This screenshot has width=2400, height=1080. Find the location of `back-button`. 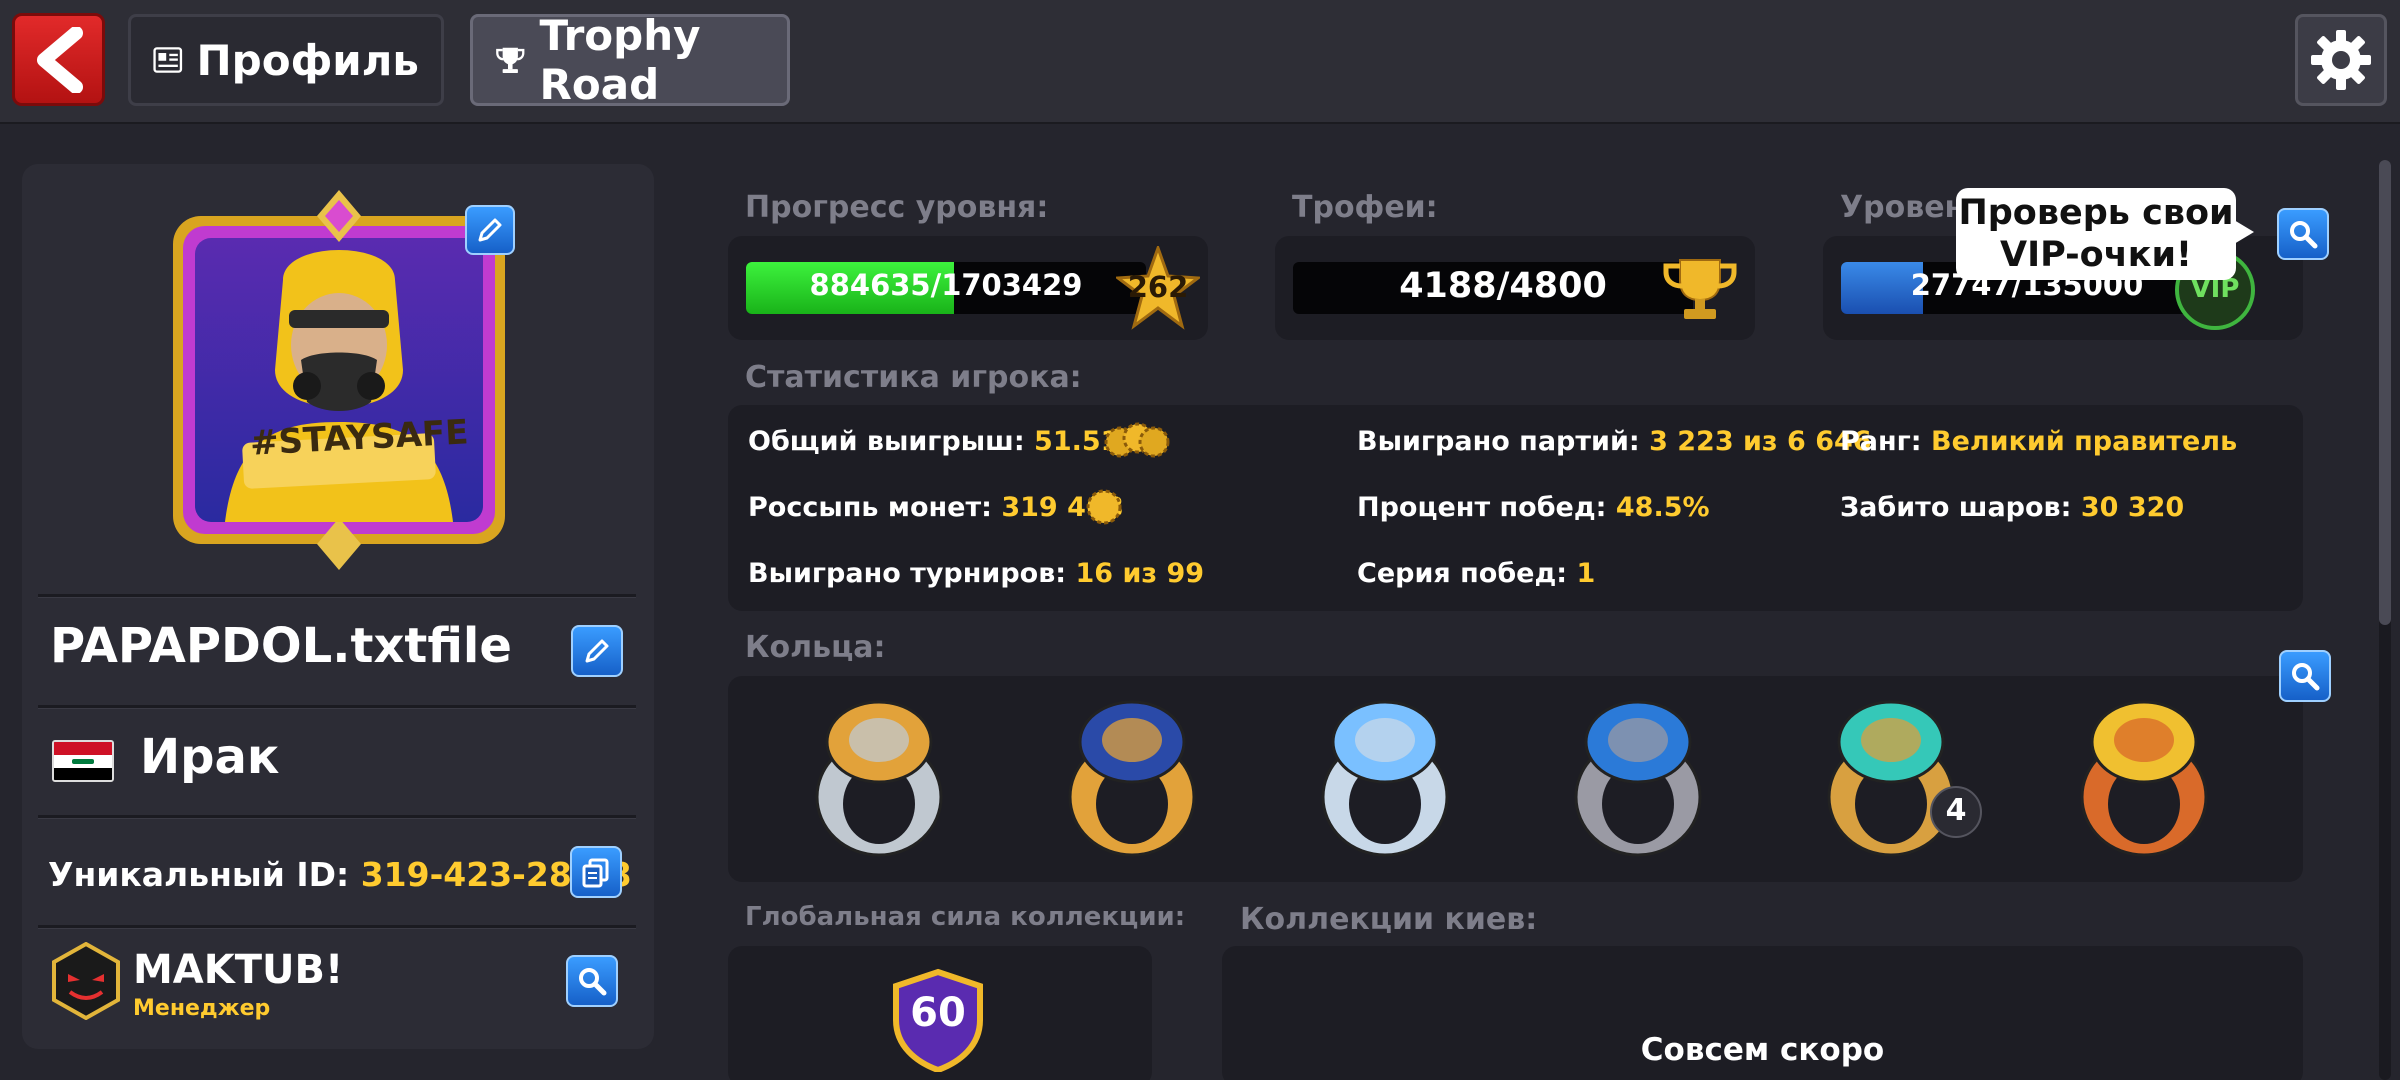

back-button is located at coordinates (58, 59).